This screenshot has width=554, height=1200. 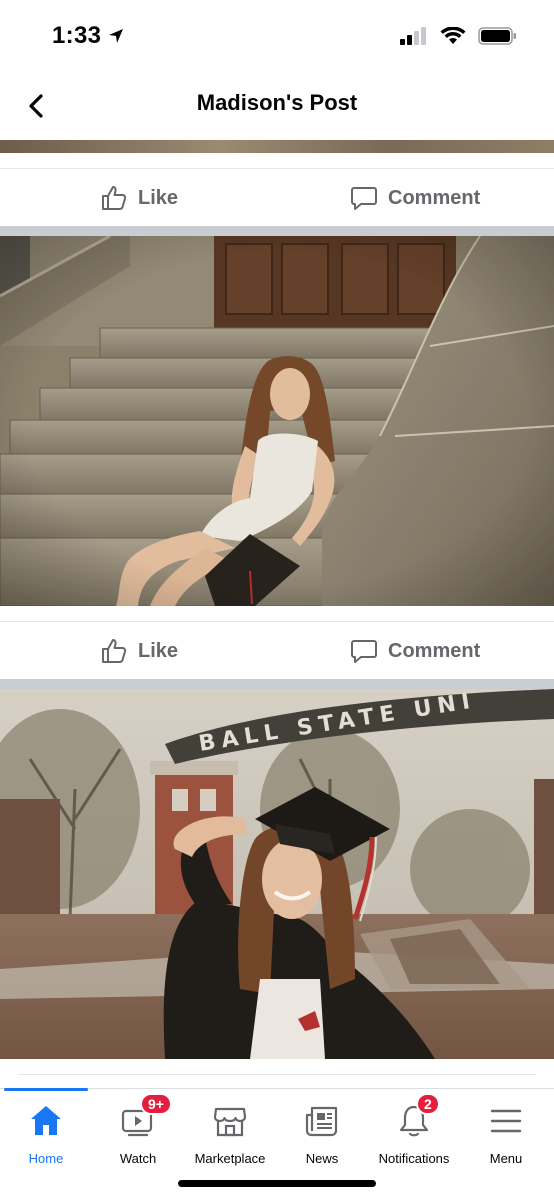 What do you see at coordinates (138, 1158) in the screenshot?
I see `tab-label: Watch` at bounding box center [138, 1158].